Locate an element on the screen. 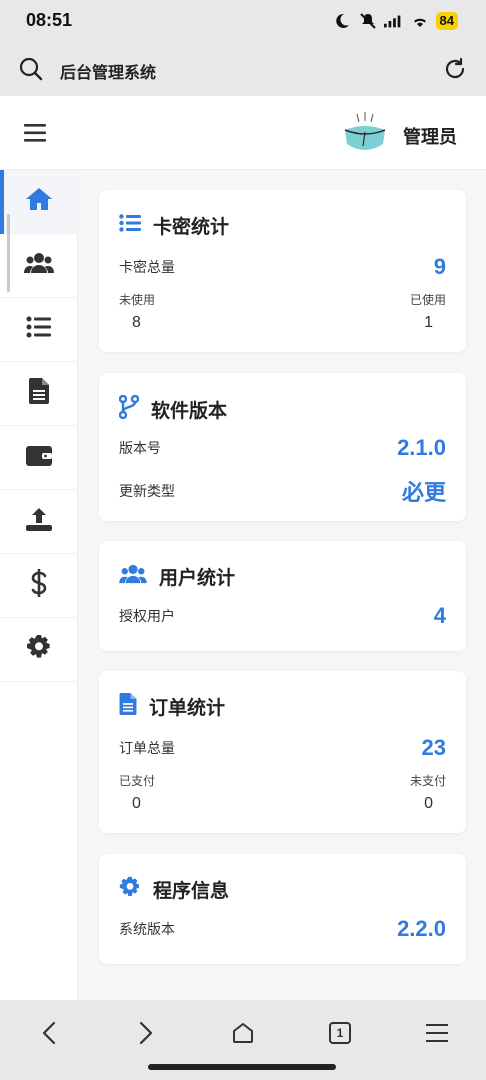 This screenshot has width=486, height=1080. update-type-value: 必更 is located at coordinates (423, 492).